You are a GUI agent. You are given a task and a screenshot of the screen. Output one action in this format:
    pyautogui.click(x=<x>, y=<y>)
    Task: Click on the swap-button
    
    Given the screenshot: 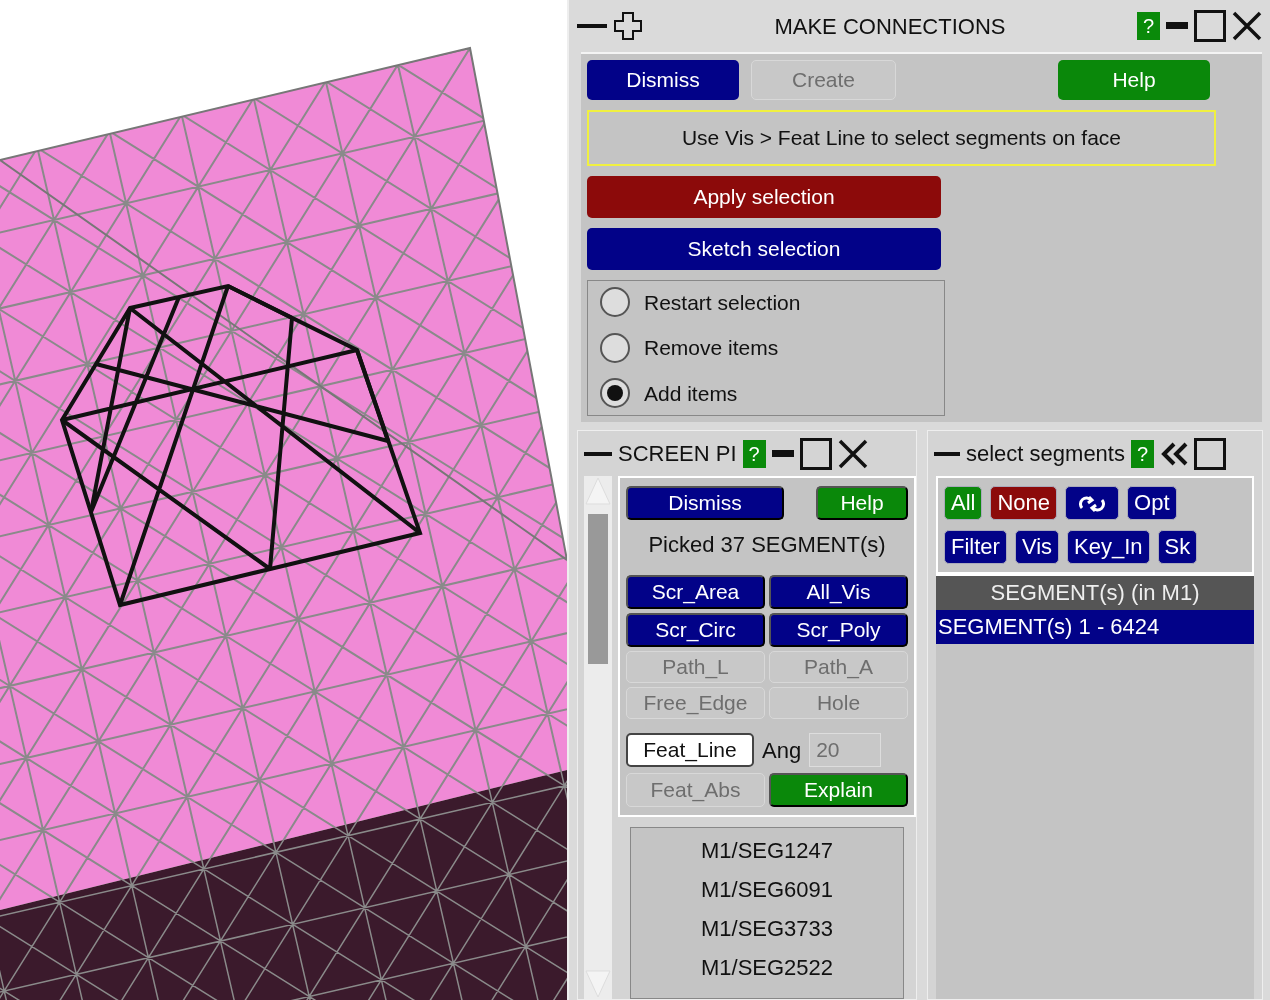 What is the action you would take?
    pyautogui.click(x=1092, y=503)
    